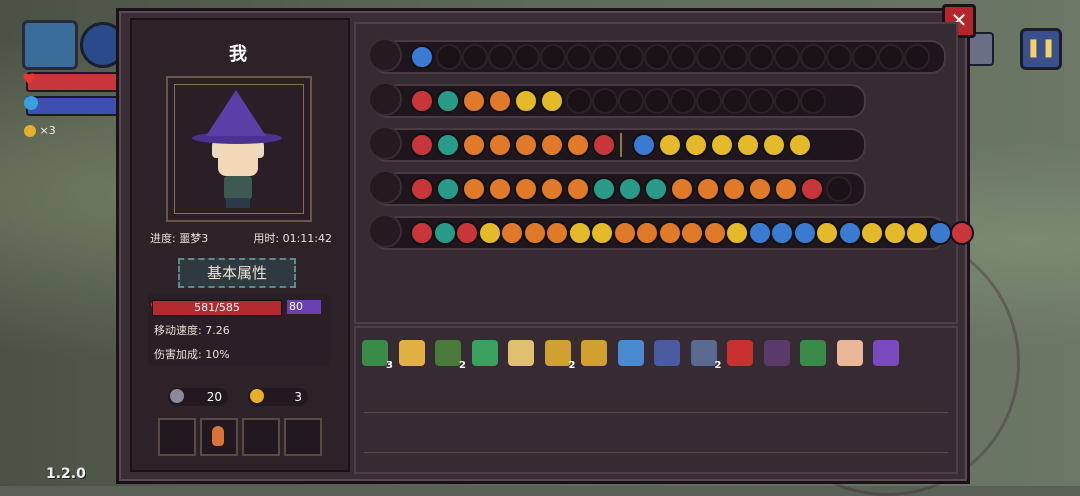  I want to click on hud-chest-icon, so click(50, 45).